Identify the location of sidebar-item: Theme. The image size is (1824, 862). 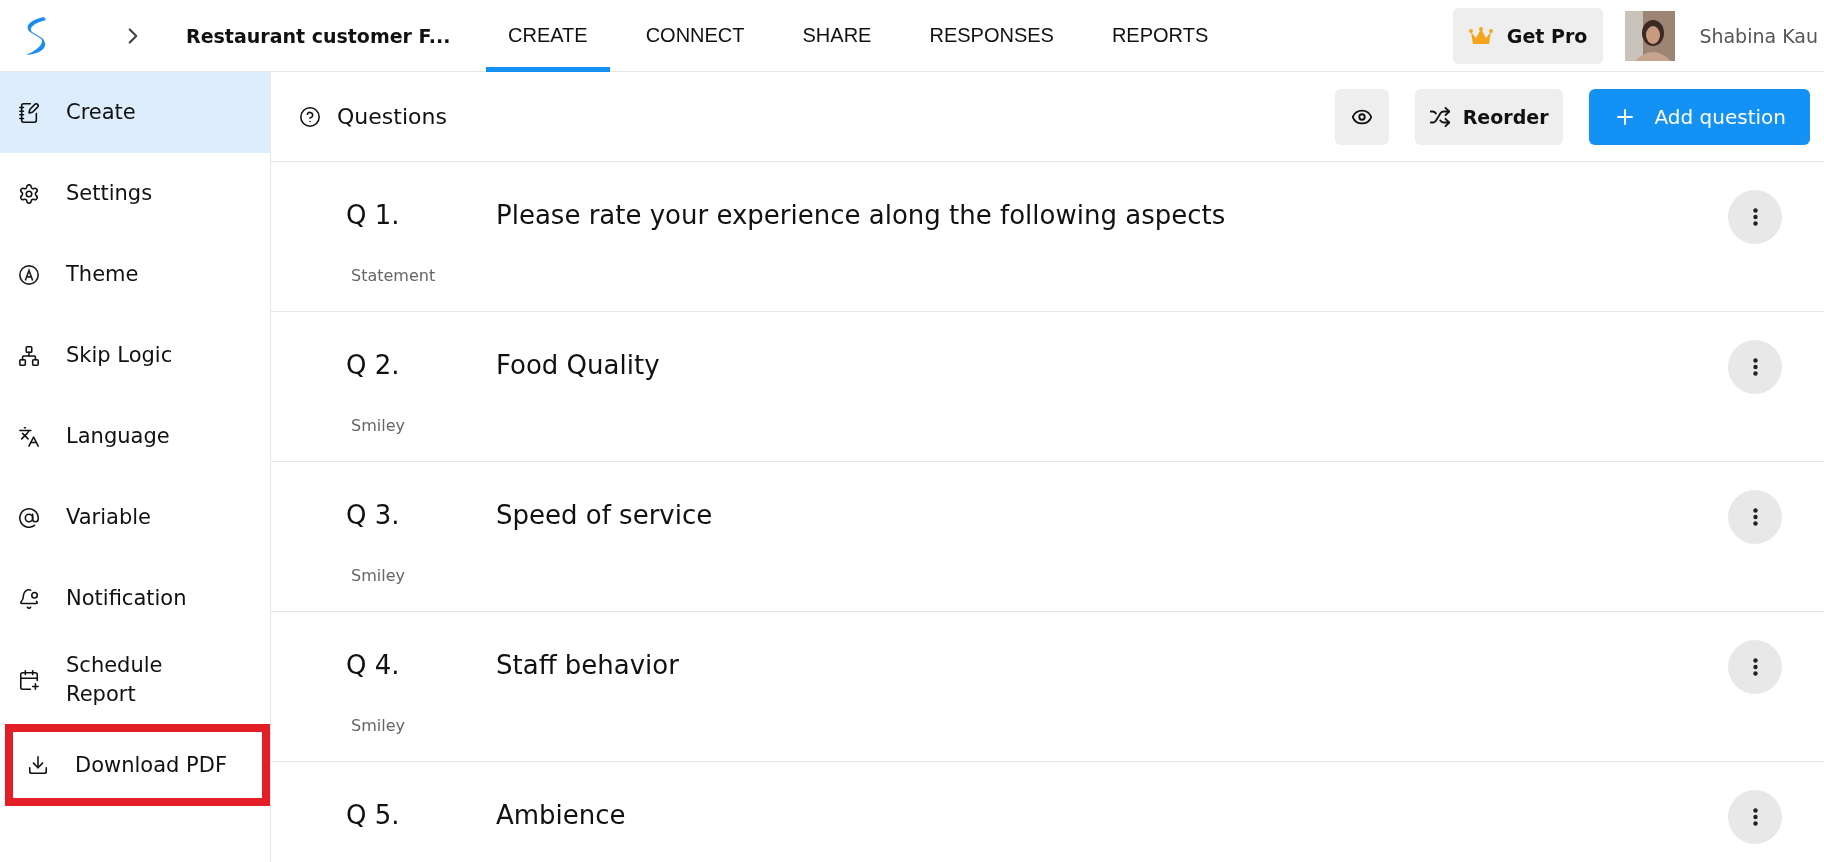
(135, 274).